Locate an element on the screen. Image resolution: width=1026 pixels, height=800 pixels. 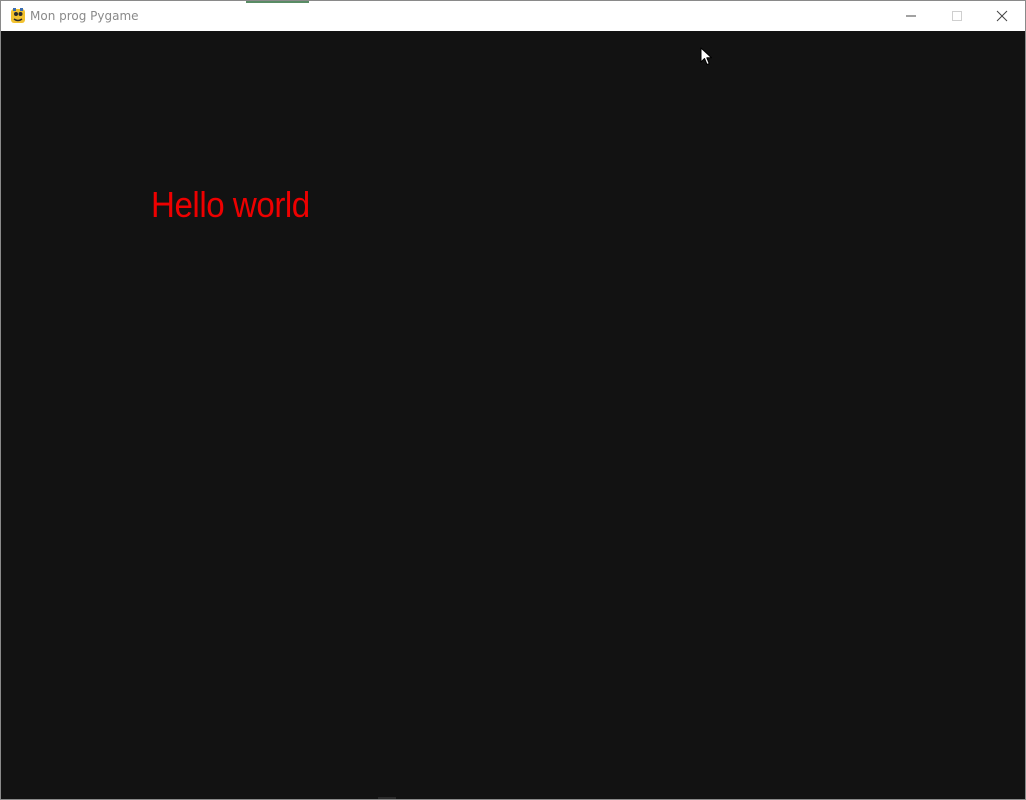
canvas-bottom-artifact is located at coordinates (387, 798).